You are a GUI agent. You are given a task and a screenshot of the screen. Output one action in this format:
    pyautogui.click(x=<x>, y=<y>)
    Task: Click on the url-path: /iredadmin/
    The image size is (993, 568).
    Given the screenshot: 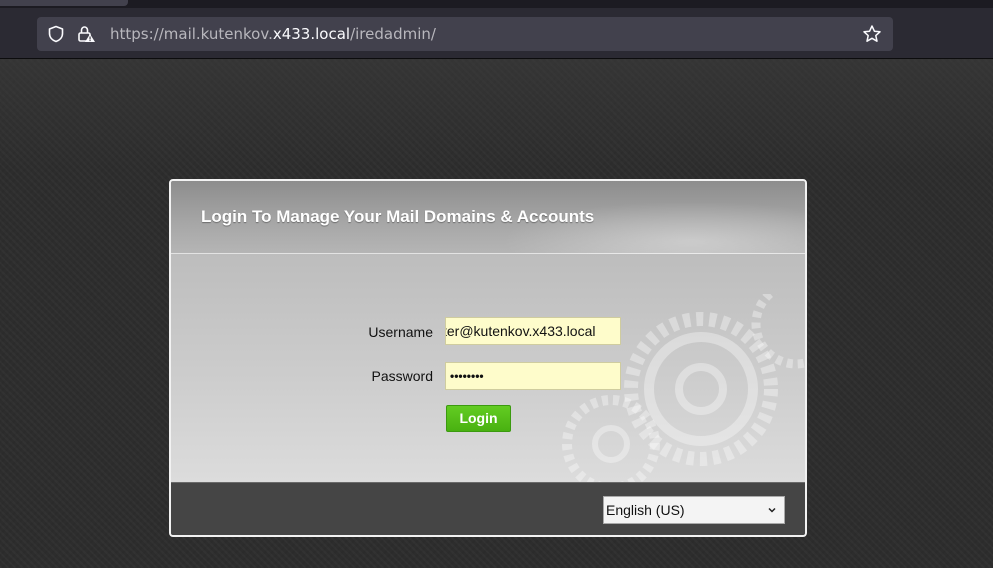 What is the action you would take?
    pyautogui.click(x=393, y=34)
    